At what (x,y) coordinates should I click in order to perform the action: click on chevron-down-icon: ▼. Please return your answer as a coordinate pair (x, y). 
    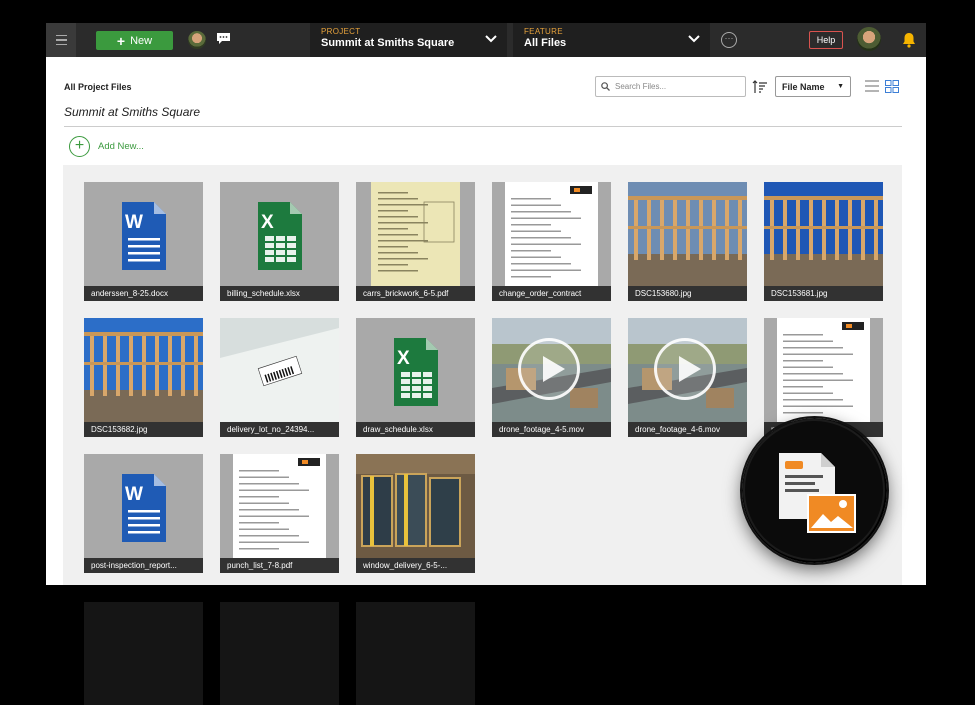
    Looking at the image, I should click on (840, 86).